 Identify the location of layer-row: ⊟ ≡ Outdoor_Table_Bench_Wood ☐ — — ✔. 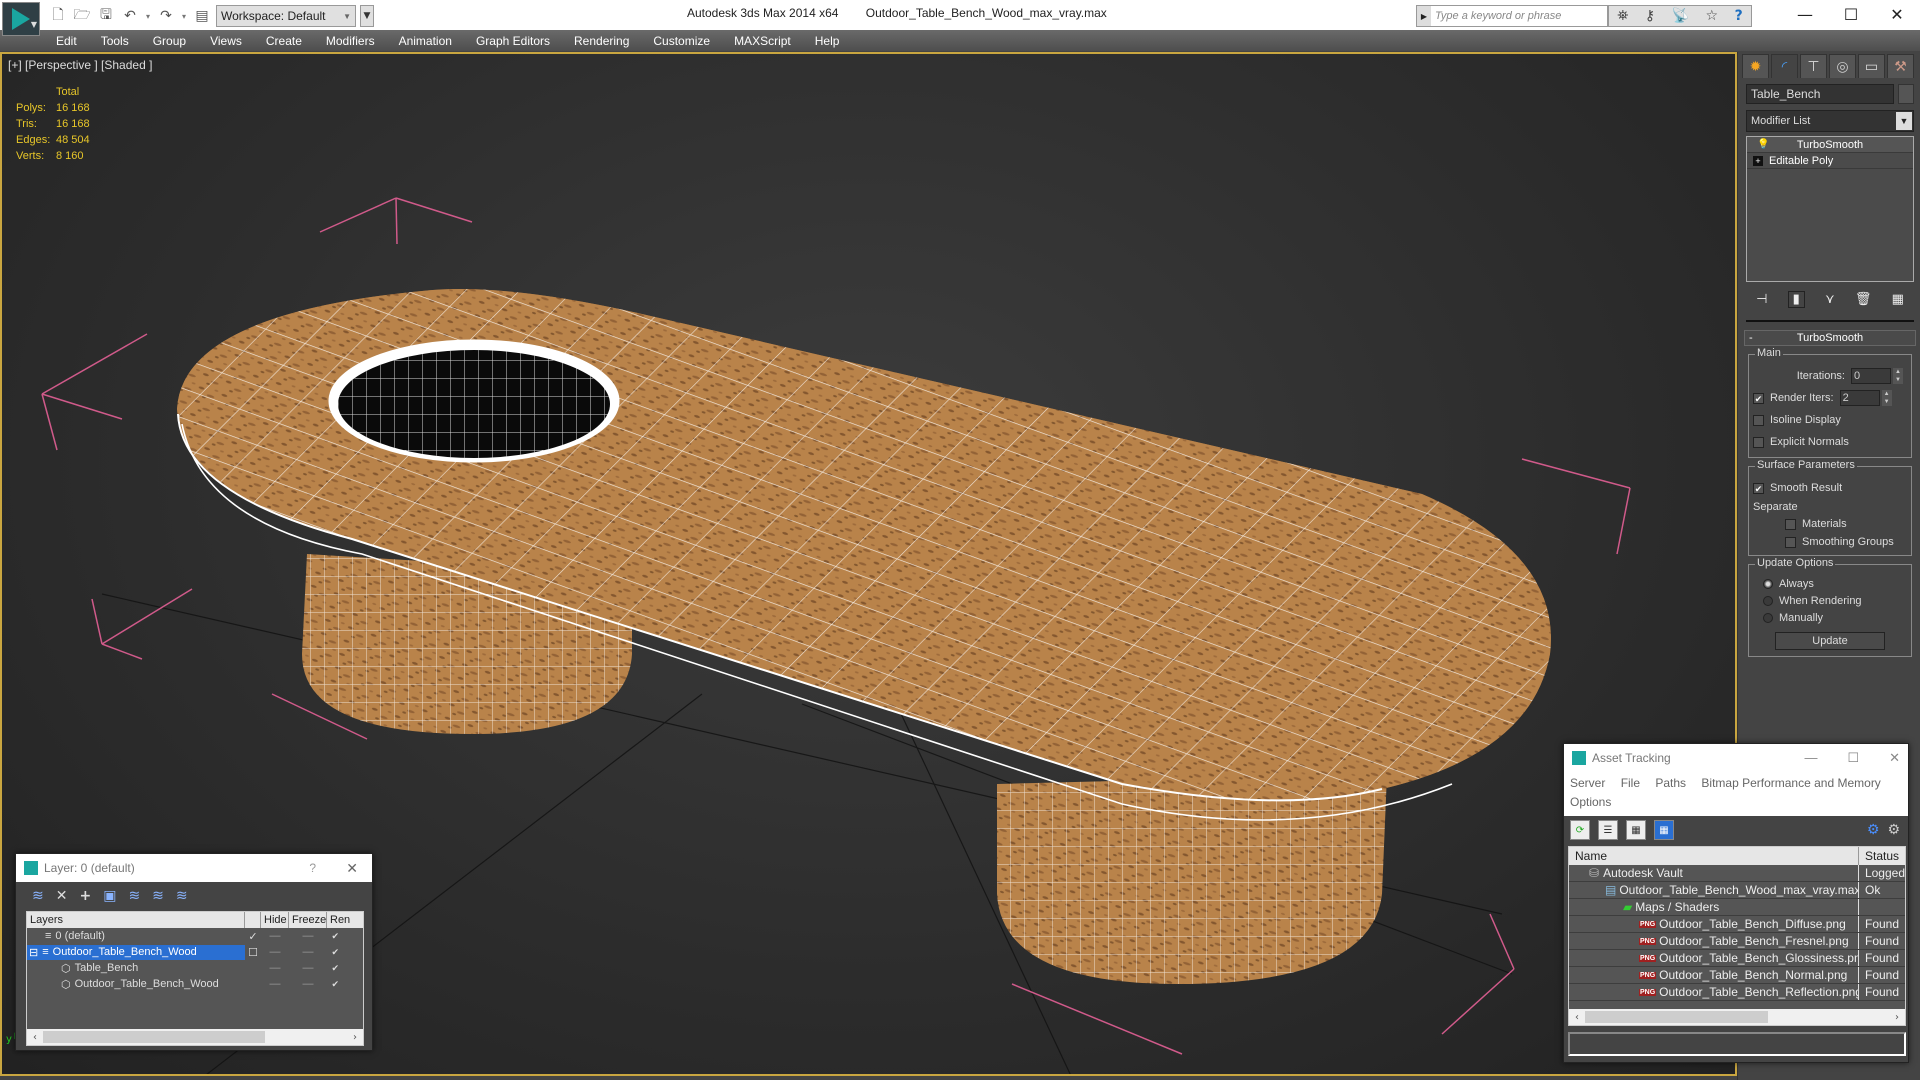
(195, 952).